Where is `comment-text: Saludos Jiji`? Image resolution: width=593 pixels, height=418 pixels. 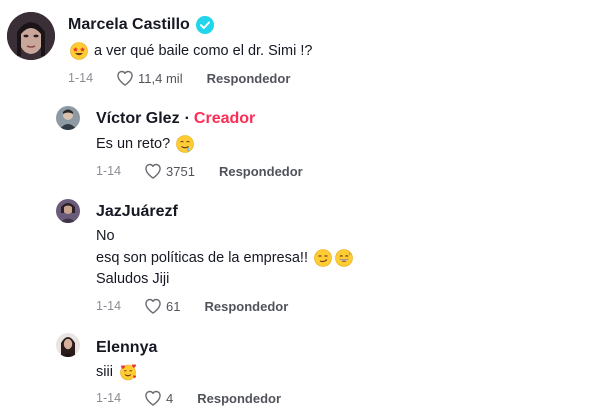
comment-text: Saludos Jiji is located at coordinates (132, 279).